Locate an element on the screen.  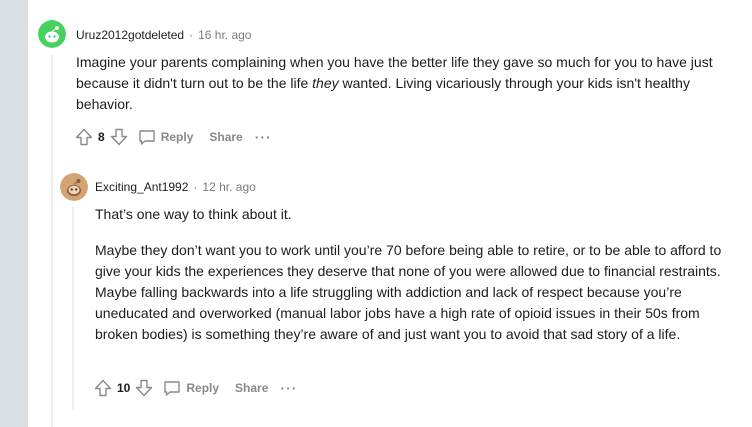
timestamp: 12 hr. ago is located at coordinates (228, 187).